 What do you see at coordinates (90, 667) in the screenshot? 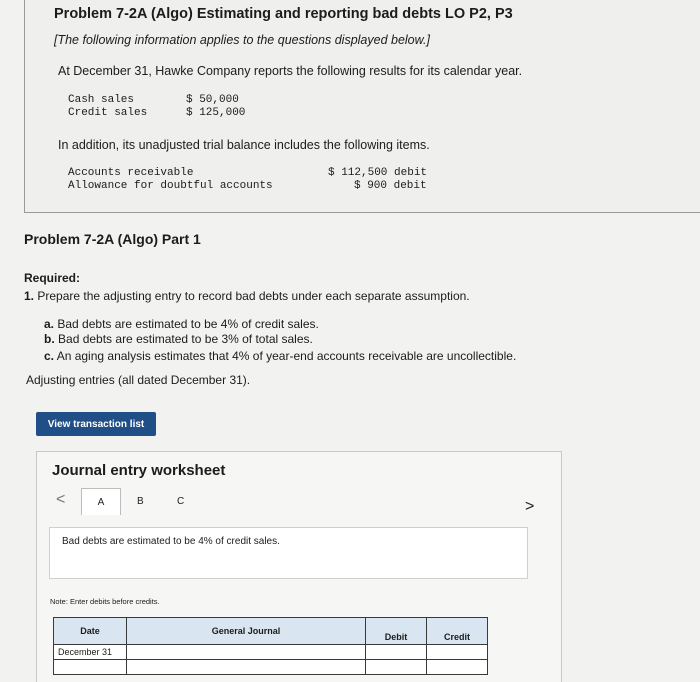
I see `date-cell` at bounding box center [90, 667].